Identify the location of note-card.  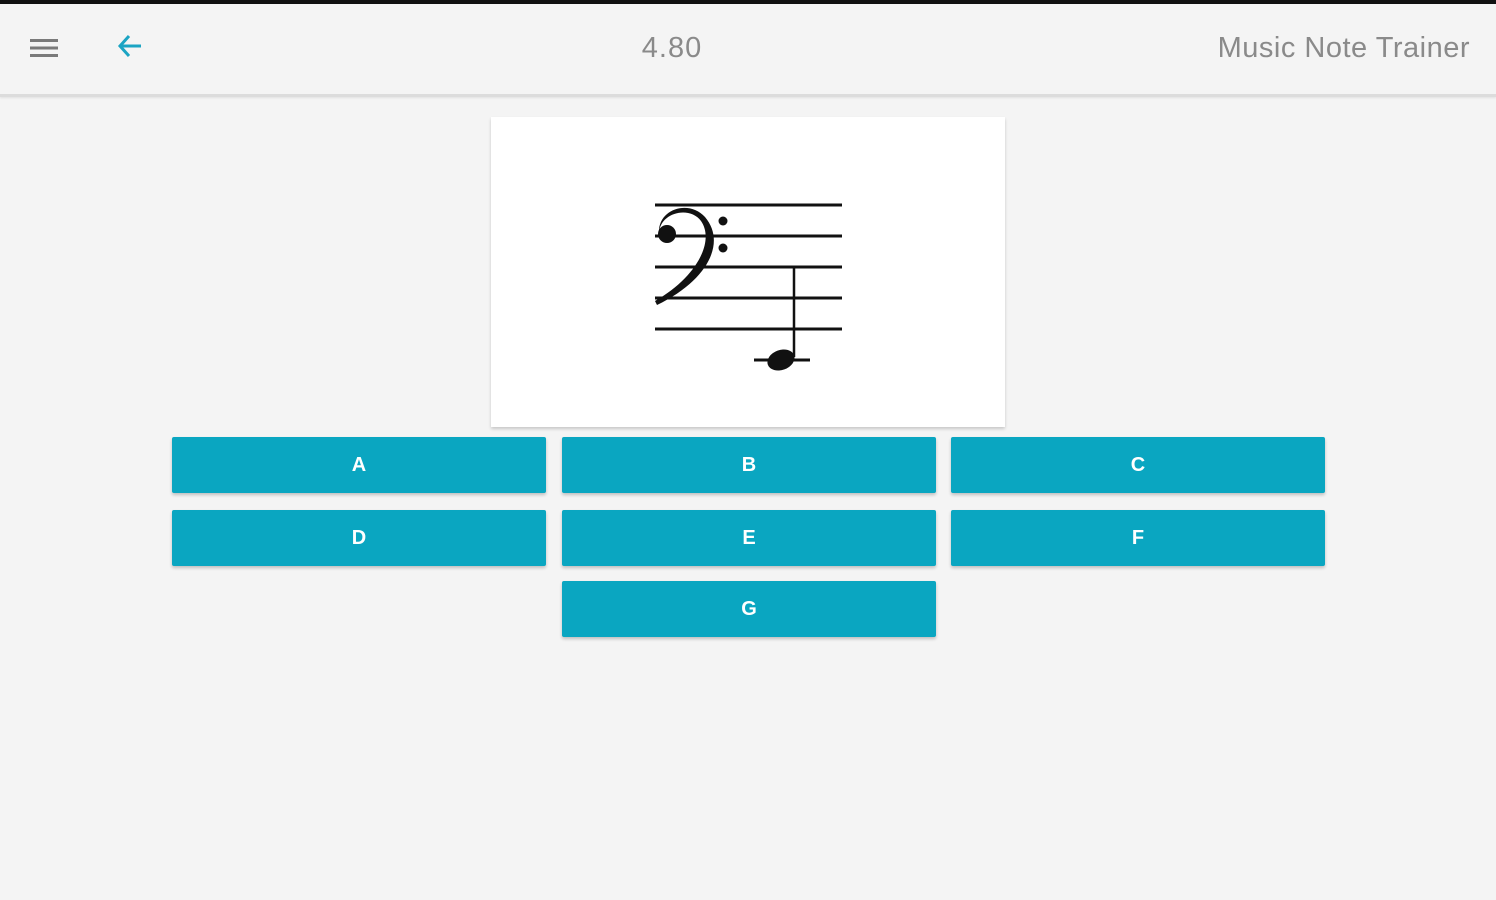
(748, 272).